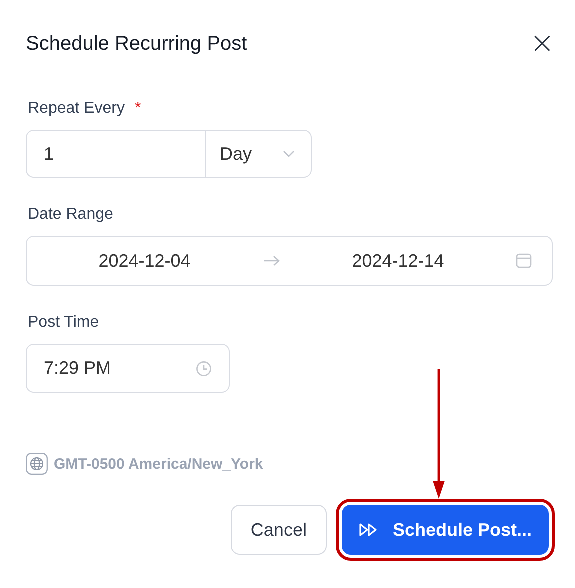 The image size is (575, 588). What do you see at coordinates (398, 261) in the screenshot?
I see `end-date: 2024-12-14` at bounding box center [398, 261].